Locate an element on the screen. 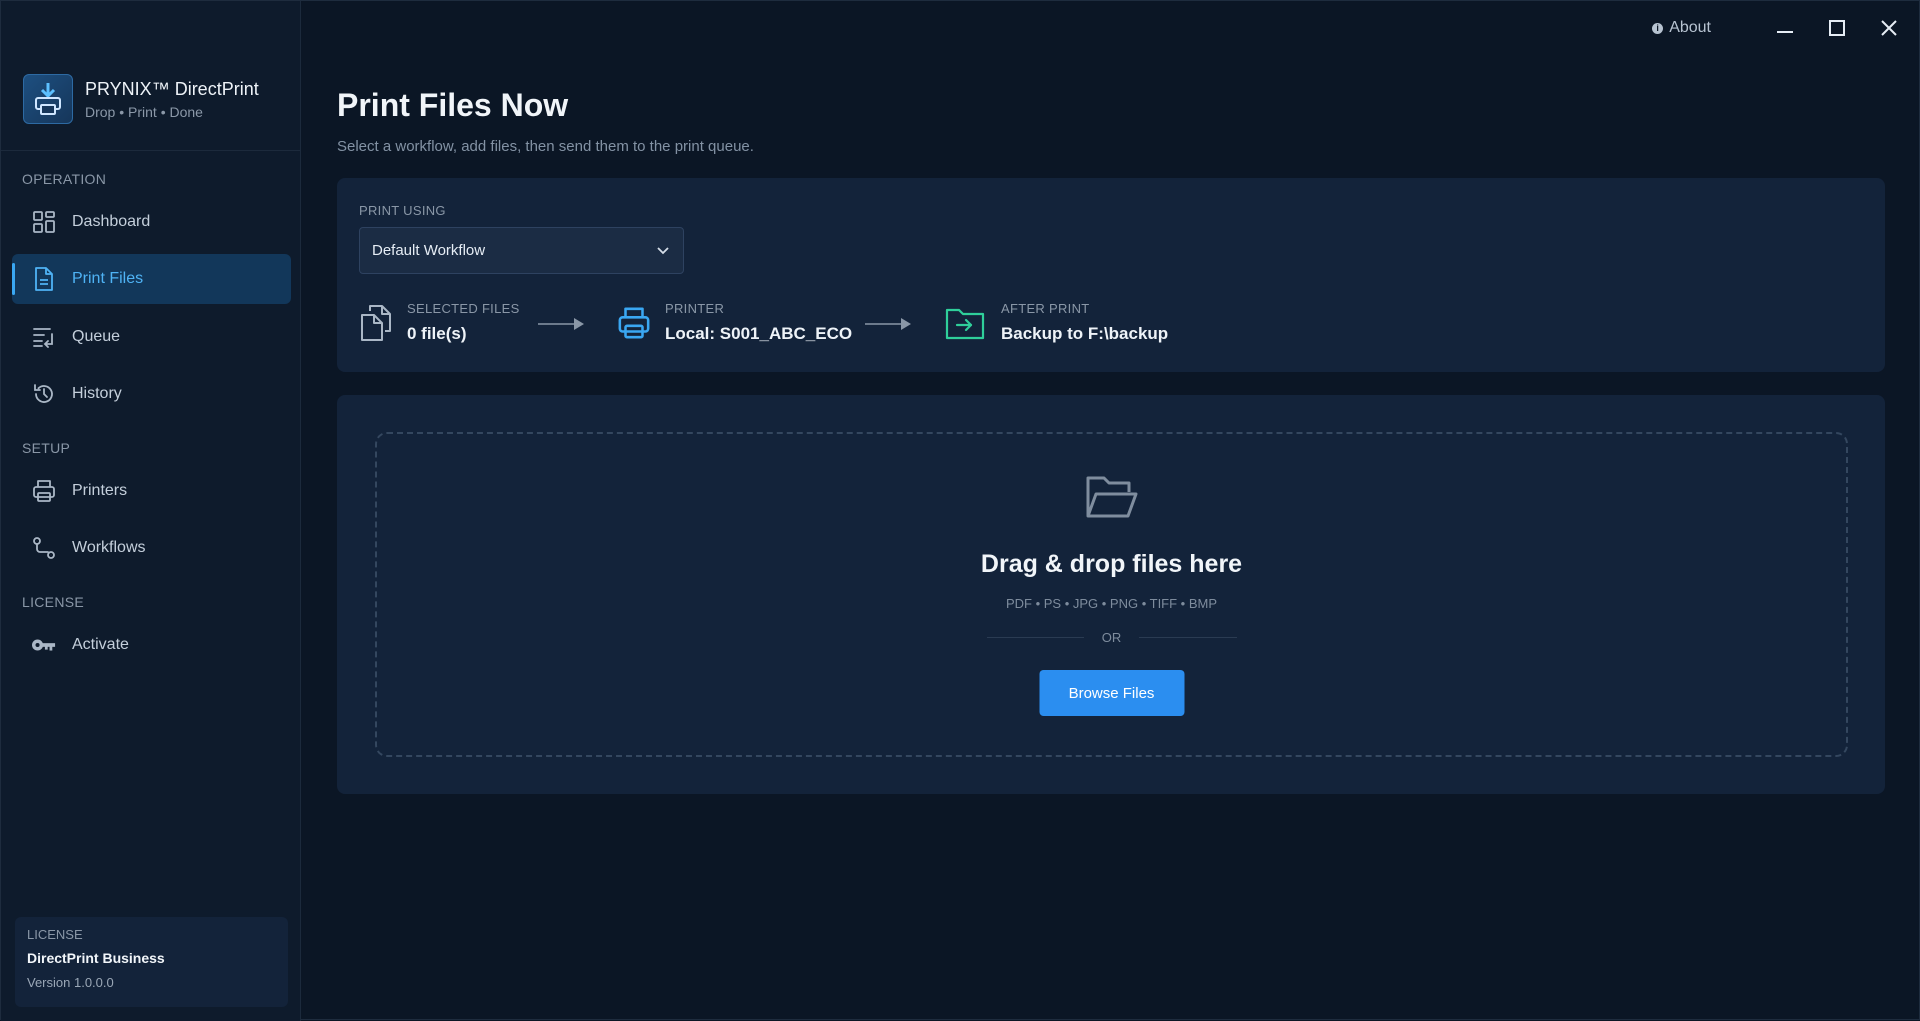  about-label: About is located at coordinates (1690, 27).